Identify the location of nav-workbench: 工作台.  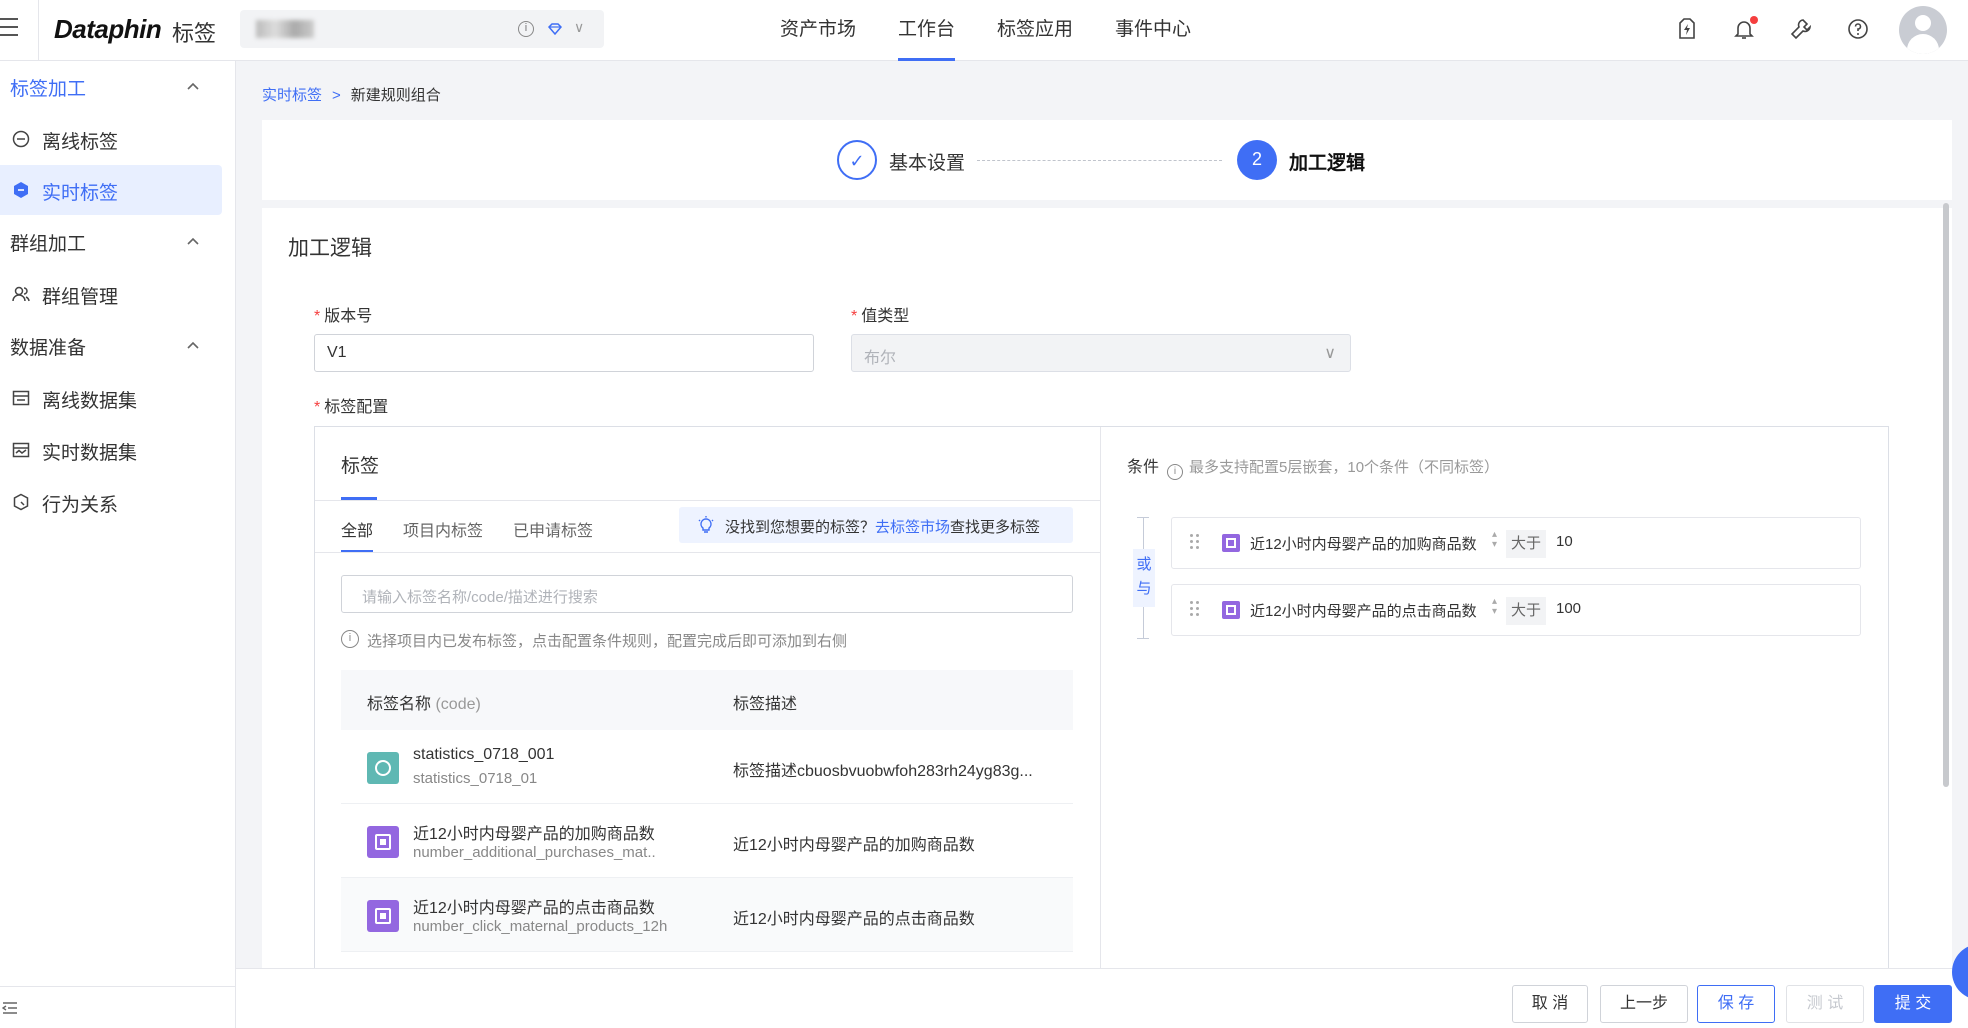
(927, 30).